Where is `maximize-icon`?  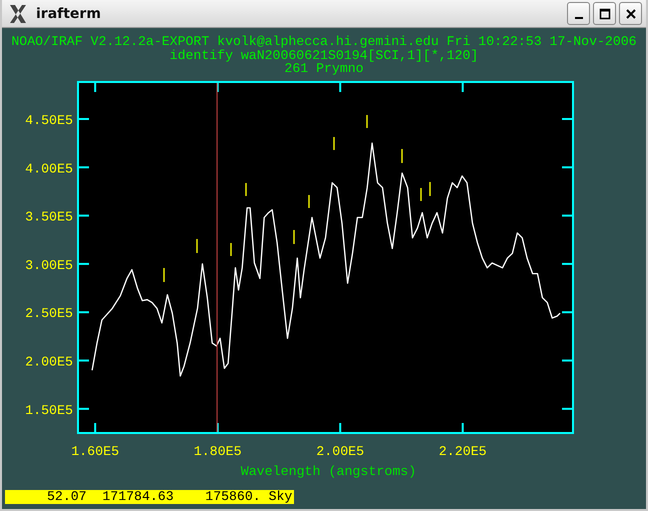
maximize-icon is located at coordinates (604, 14).